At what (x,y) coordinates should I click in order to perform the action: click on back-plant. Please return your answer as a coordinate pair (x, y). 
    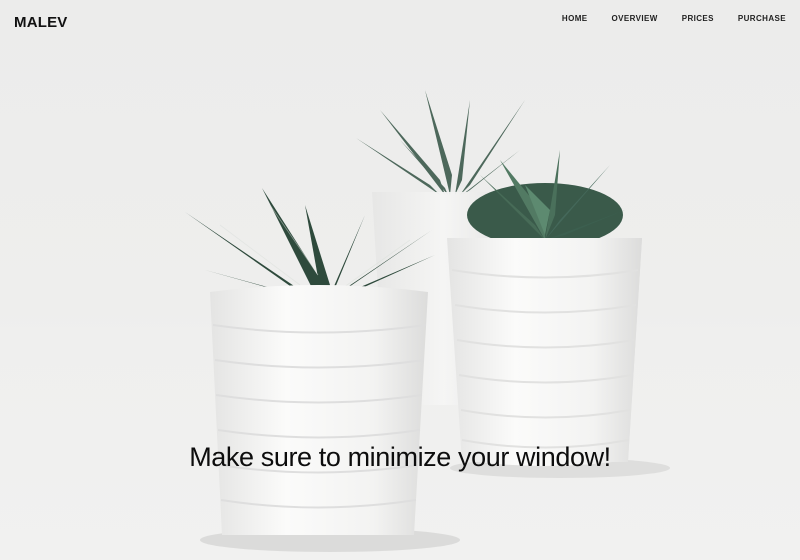
    Looking at the image, I should click on (440, 142).